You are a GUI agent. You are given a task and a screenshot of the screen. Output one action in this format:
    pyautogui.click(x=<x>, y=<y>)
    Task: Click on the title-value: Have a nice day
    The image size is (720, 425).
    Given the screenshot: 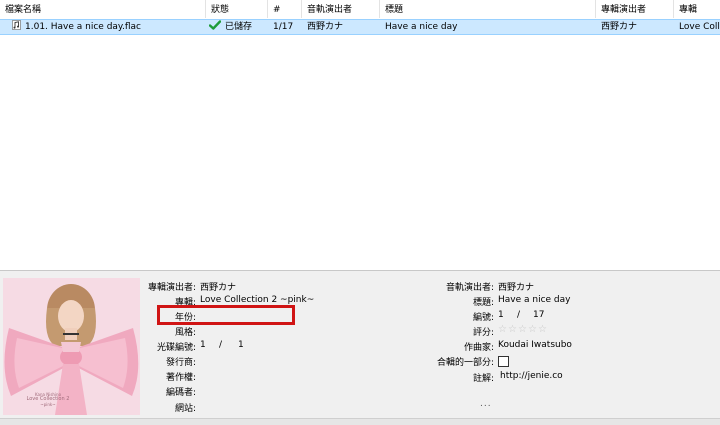 What is the action you would take?
    pyautogui.click(x=534, y=300)
    